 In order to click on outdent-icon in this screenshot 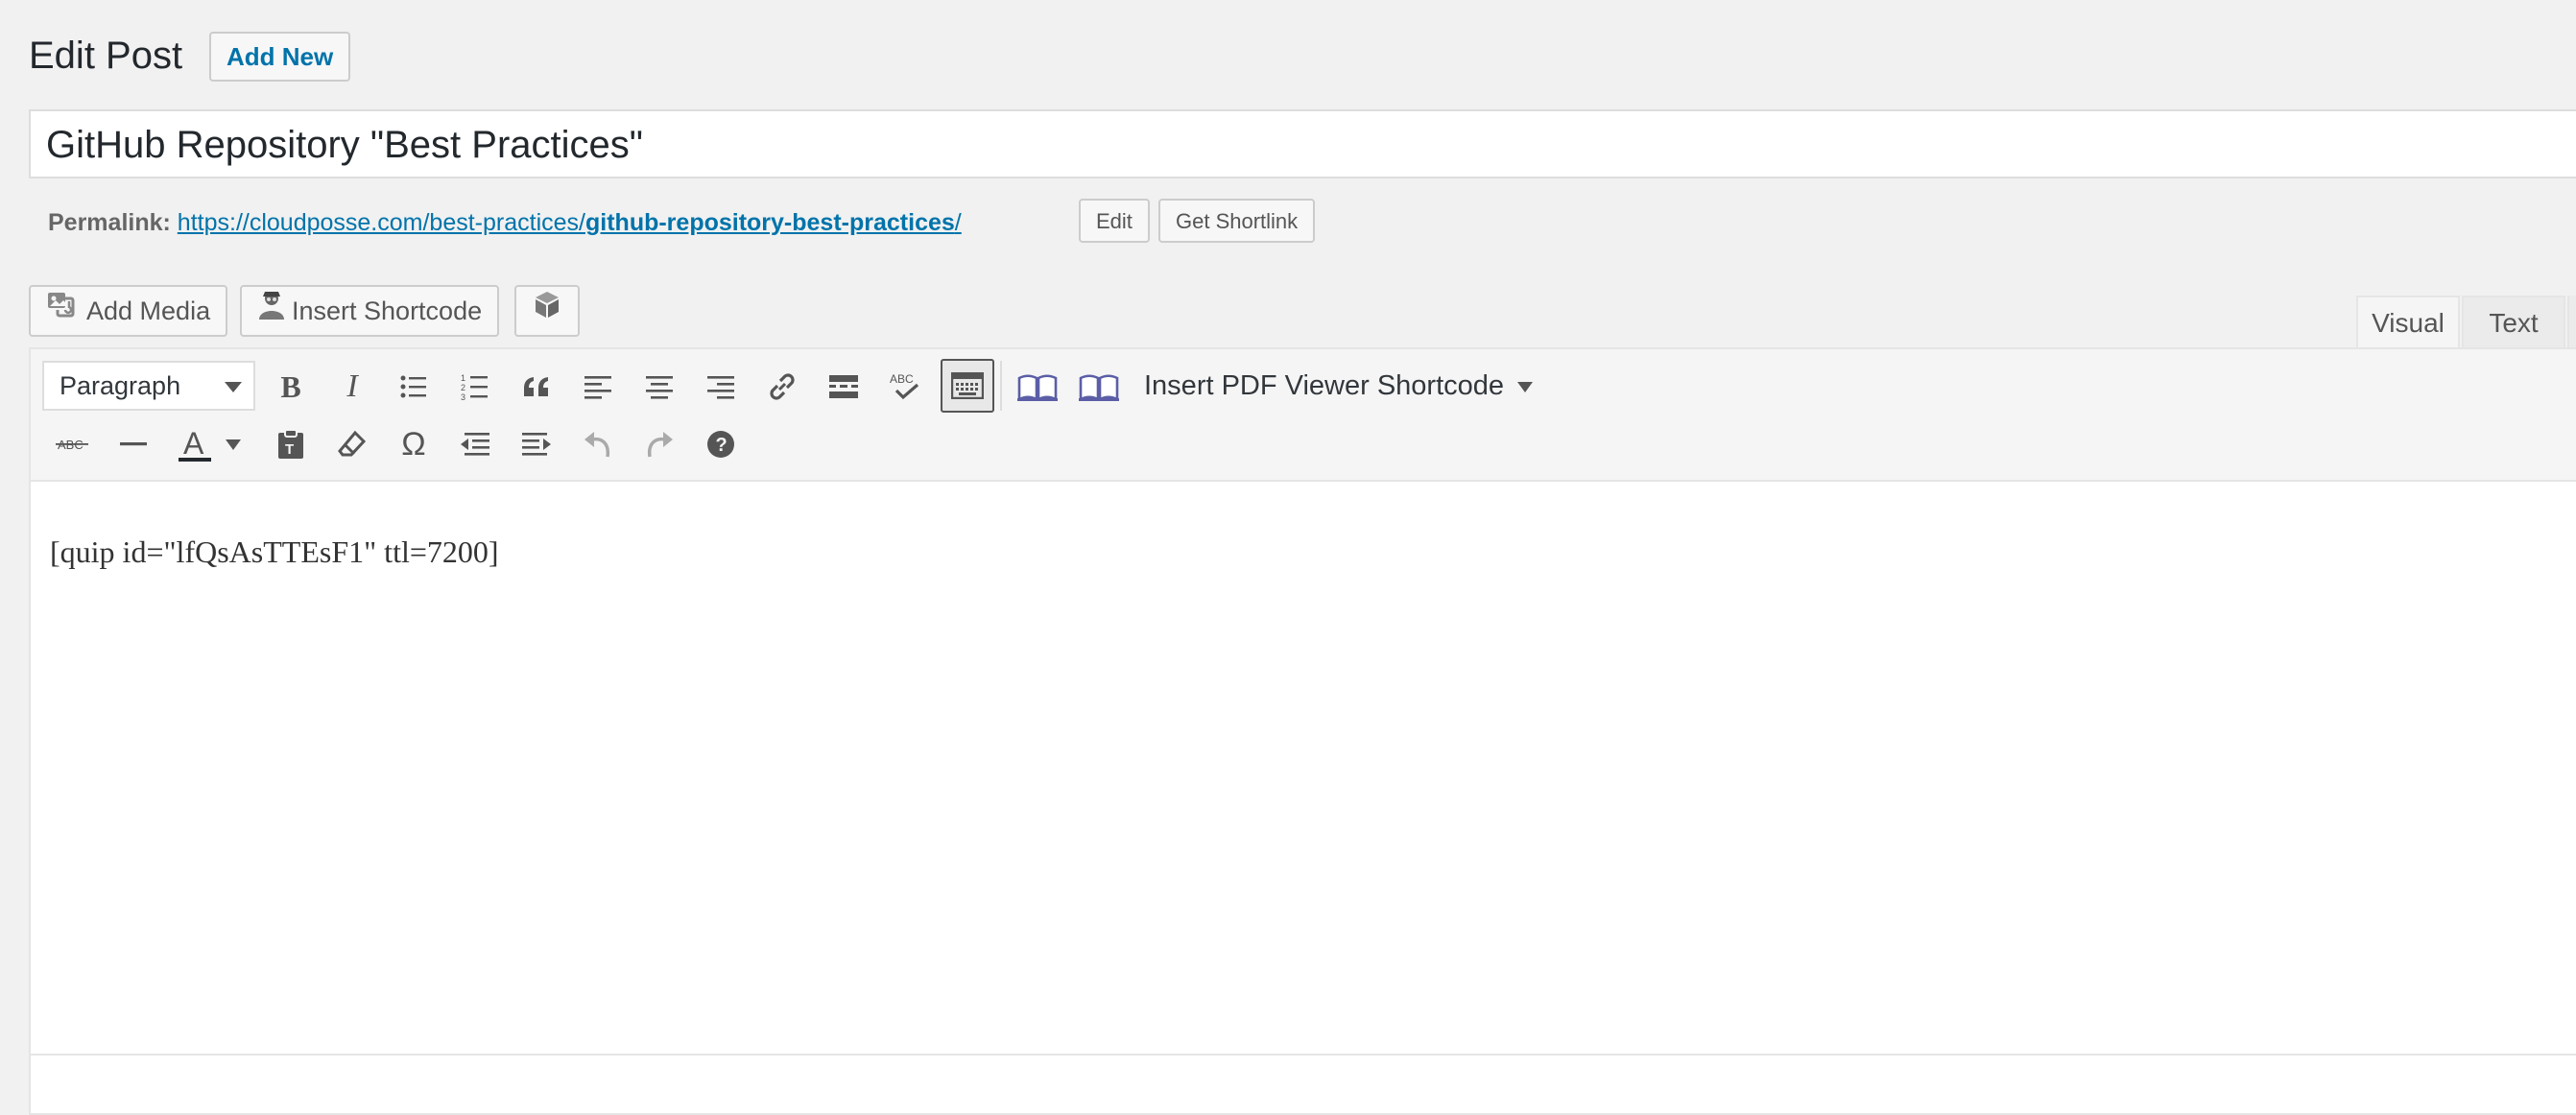, I will do `click(475, 445)`.